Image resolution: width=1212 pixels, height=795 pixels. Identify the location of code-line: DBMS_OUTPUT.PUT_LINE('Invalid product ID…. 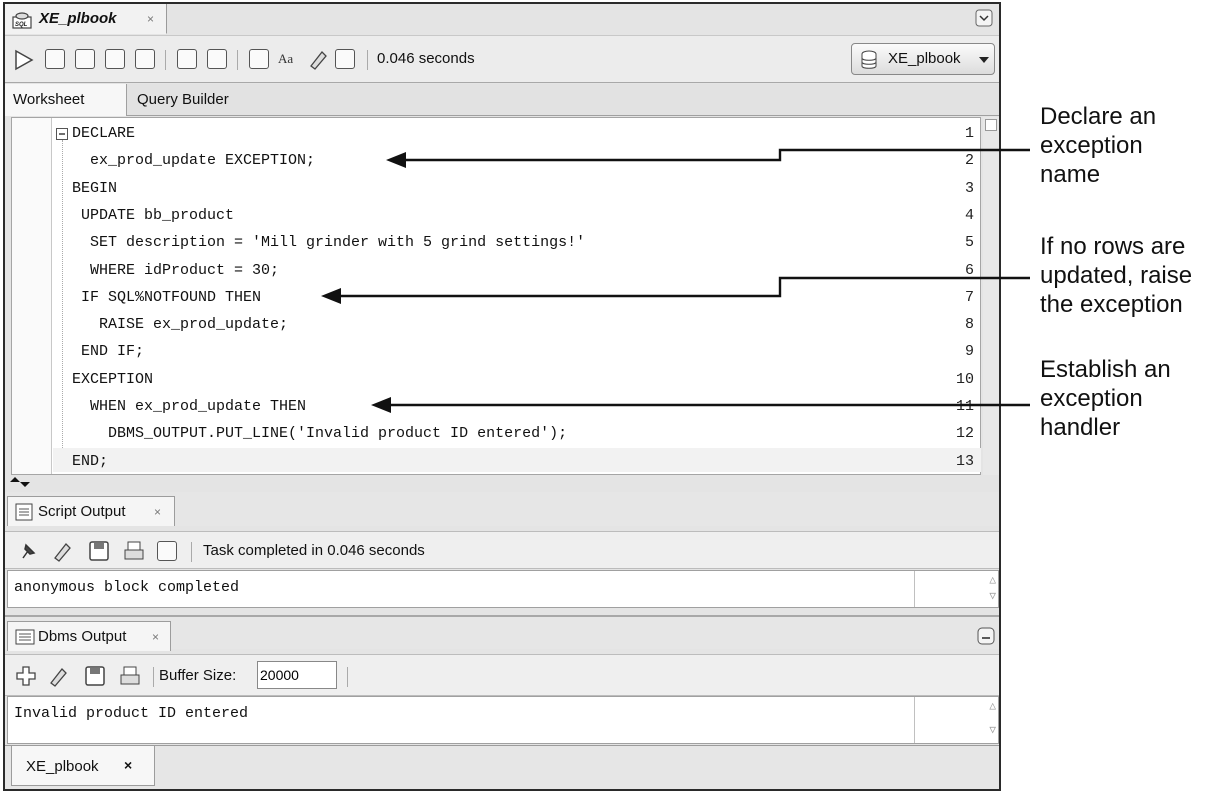
(320, 434).